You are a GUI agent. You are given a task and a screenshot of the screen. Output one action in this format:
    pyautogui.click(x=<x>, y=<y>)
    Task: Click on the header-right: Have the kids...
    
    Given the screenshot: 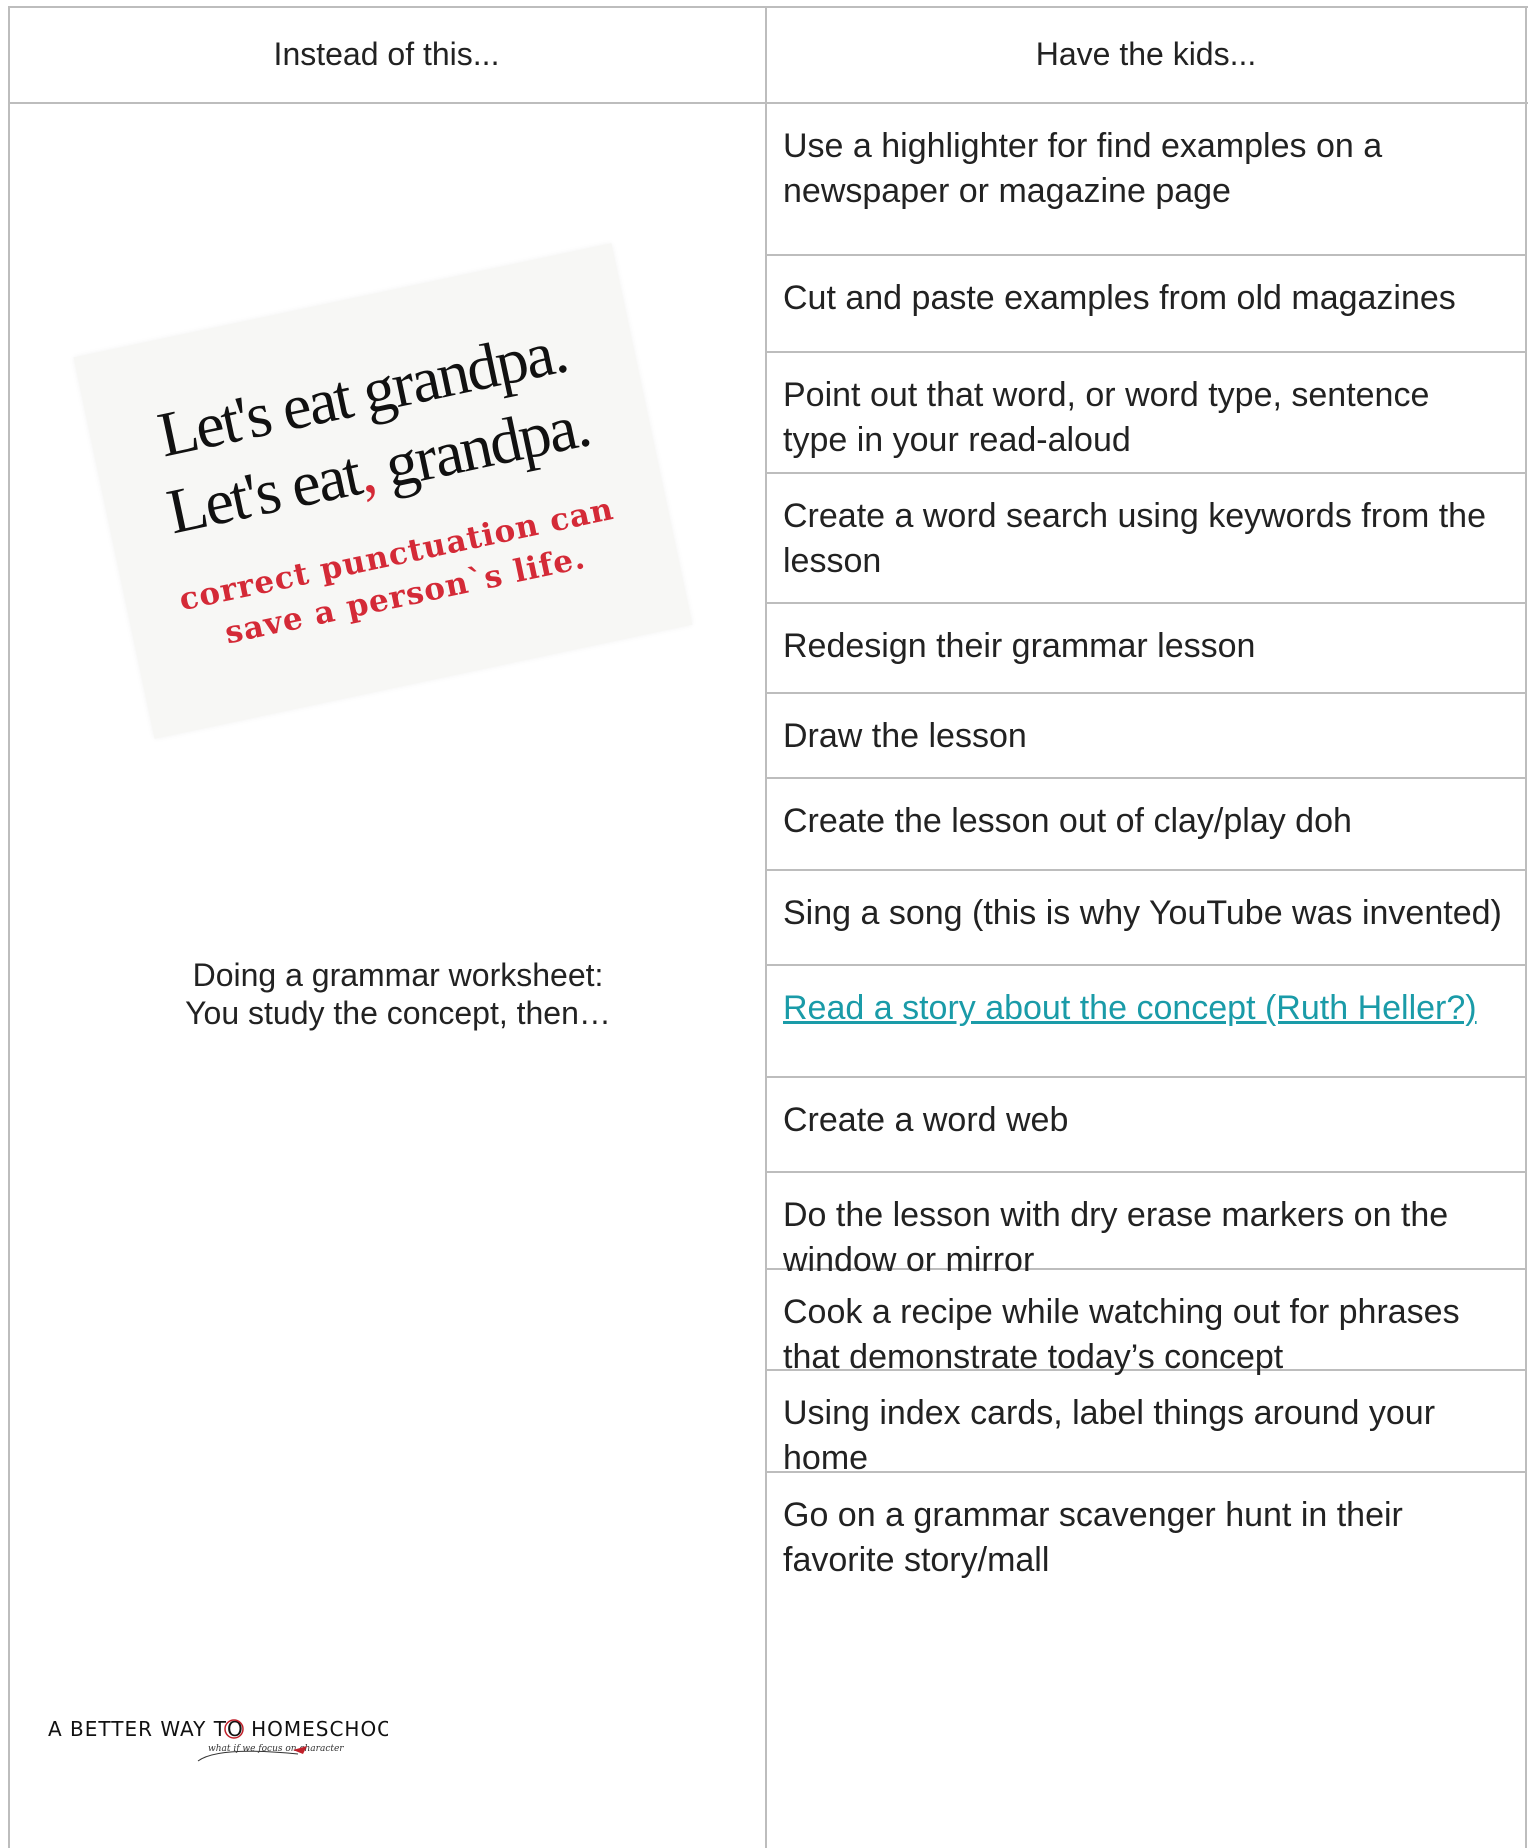 What is the action you would take?
    pyautogui.click(x=1146, y=53)
    